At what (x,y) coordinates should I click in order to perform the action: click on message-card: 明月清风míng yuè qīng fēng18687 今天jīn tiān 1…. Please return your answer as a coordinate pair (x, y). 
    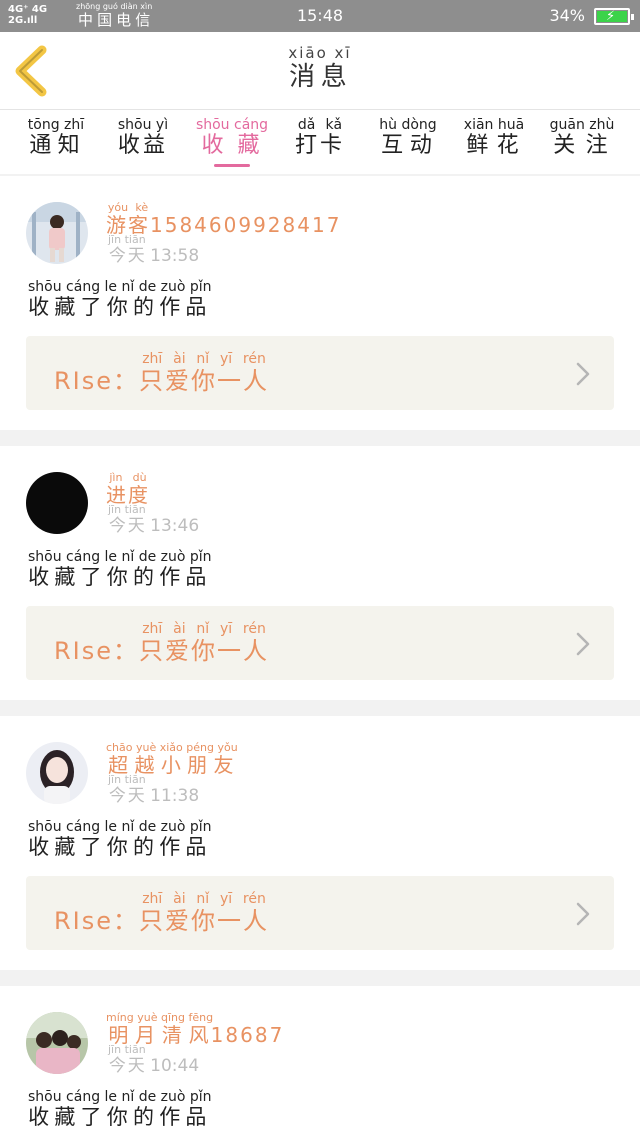
    Looking at the image, I should click on (320, 1062).